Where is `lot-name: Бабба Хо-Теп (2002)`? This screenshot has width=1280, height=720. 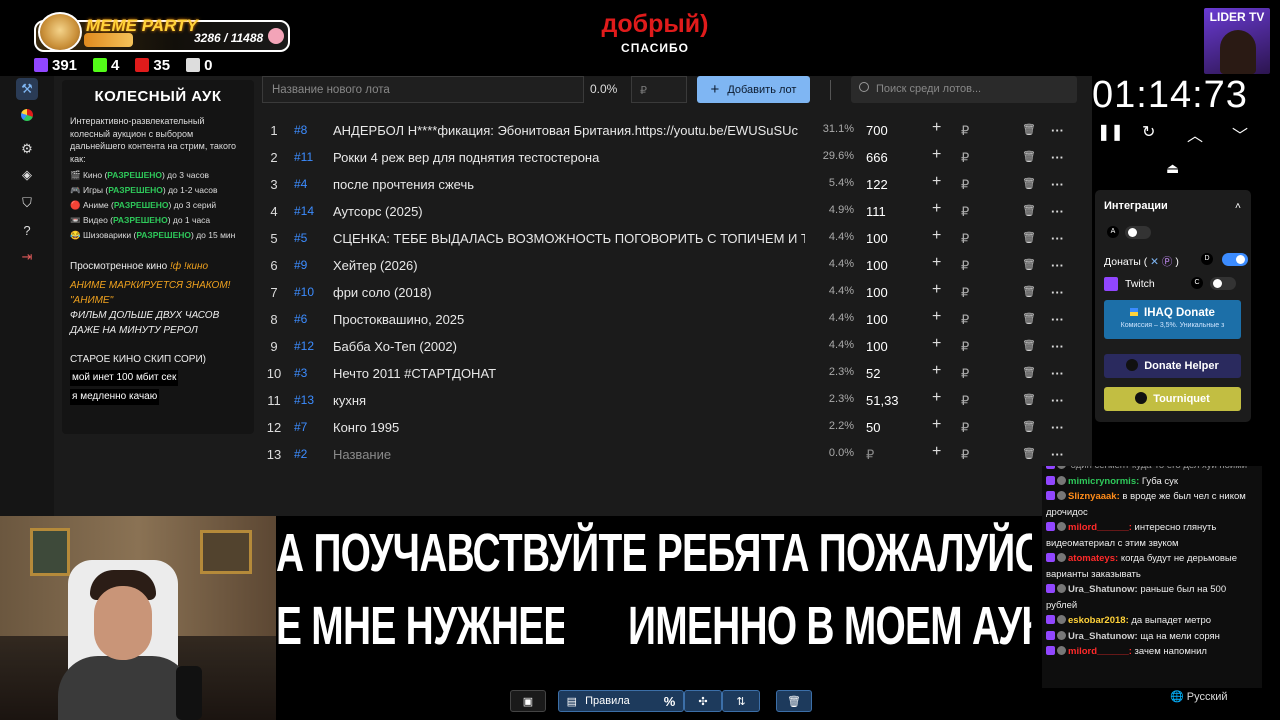 lot-name: Бабба Хо-Теп (2002) is located at coordinates (569, 346).